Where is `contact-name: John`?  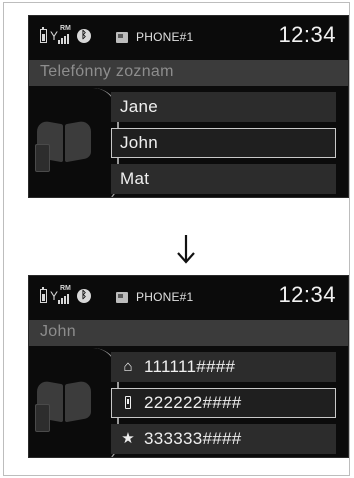
contact-name: John is located at coordinates (139, 142).